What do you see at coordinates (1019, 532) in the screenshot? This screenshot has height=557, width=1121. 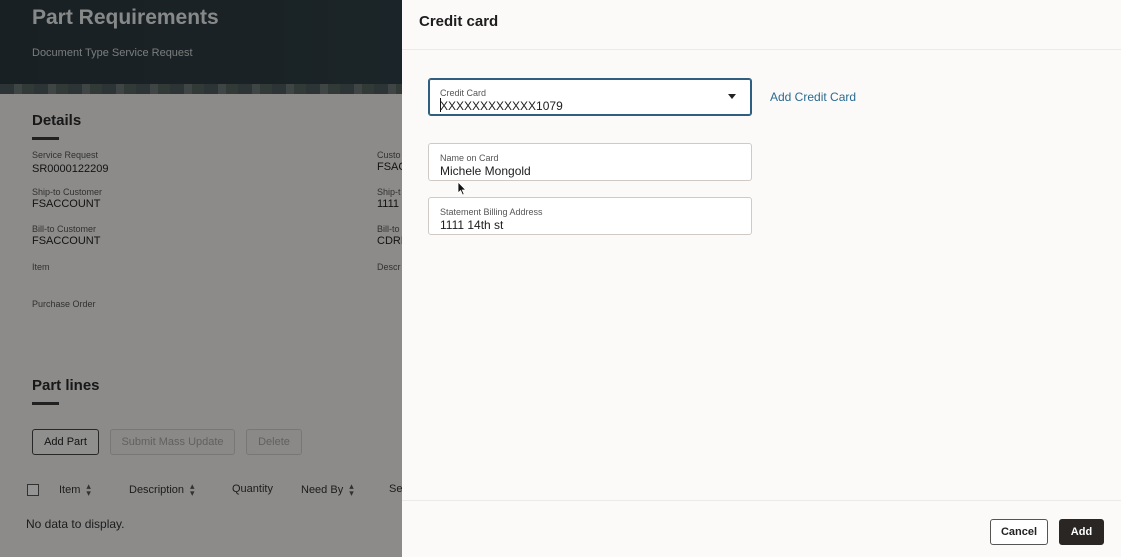 I see `cancel-button: Cancel` at bounding box center [1019, 532].